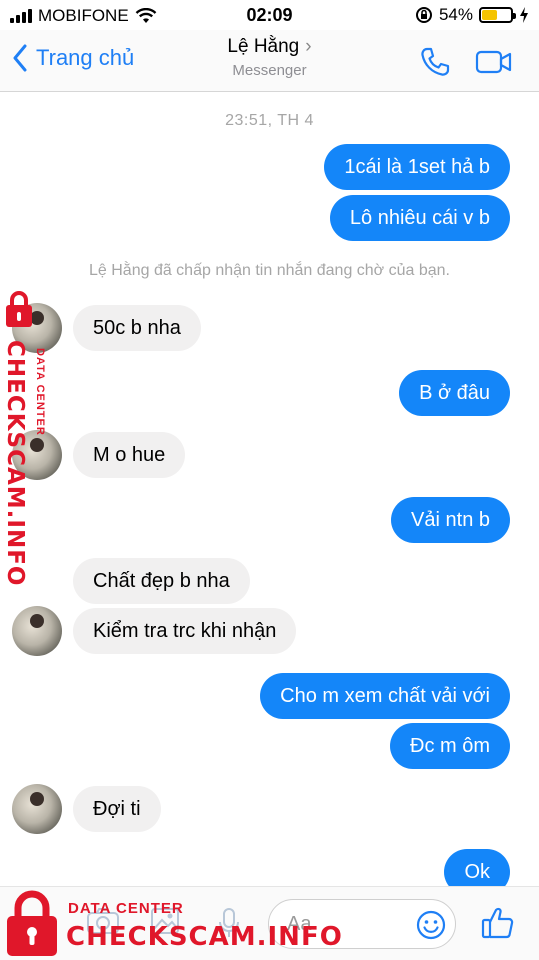 This screenshot has height=960, width=539. I want to click on contact-name: Lệ Hằng, so click(263, 46).